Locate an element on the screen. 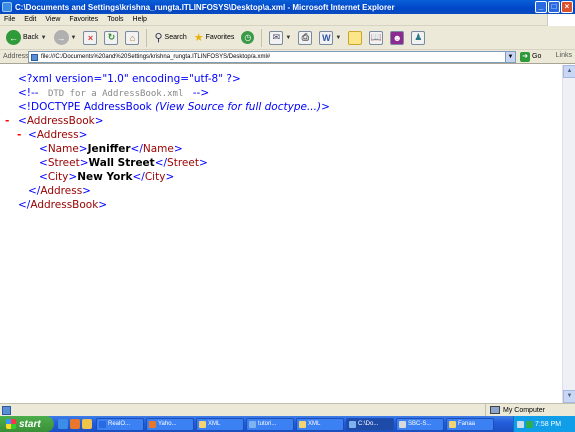  xml-decl-text: <?xml version="1.0" encoding="utf-8" ?> is located at coordinates (129, 79).